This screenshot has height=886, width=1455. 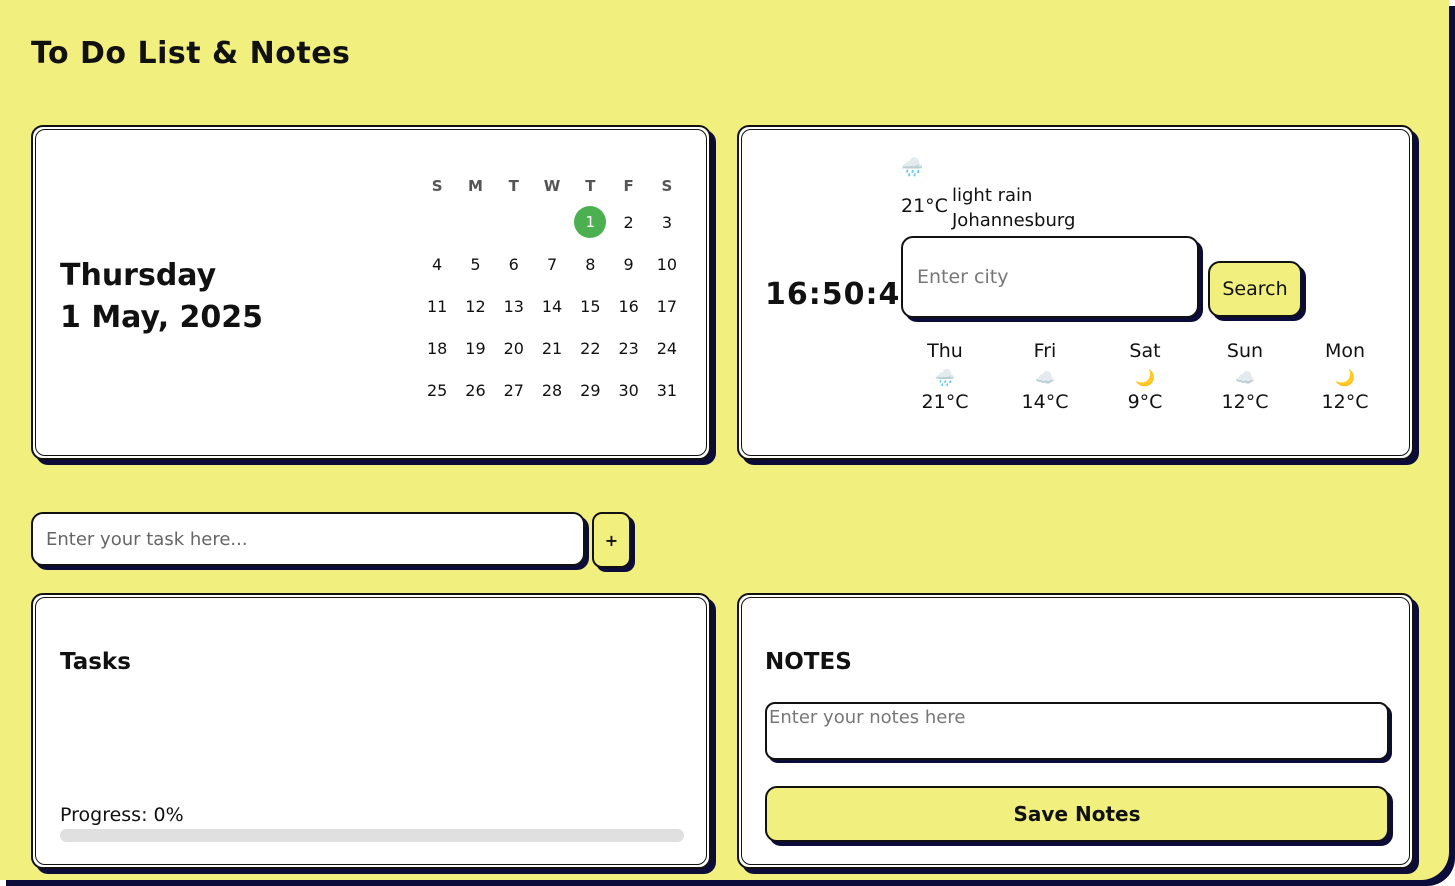 I want to click on calendar-day: 24, so click(x=667, y=348).